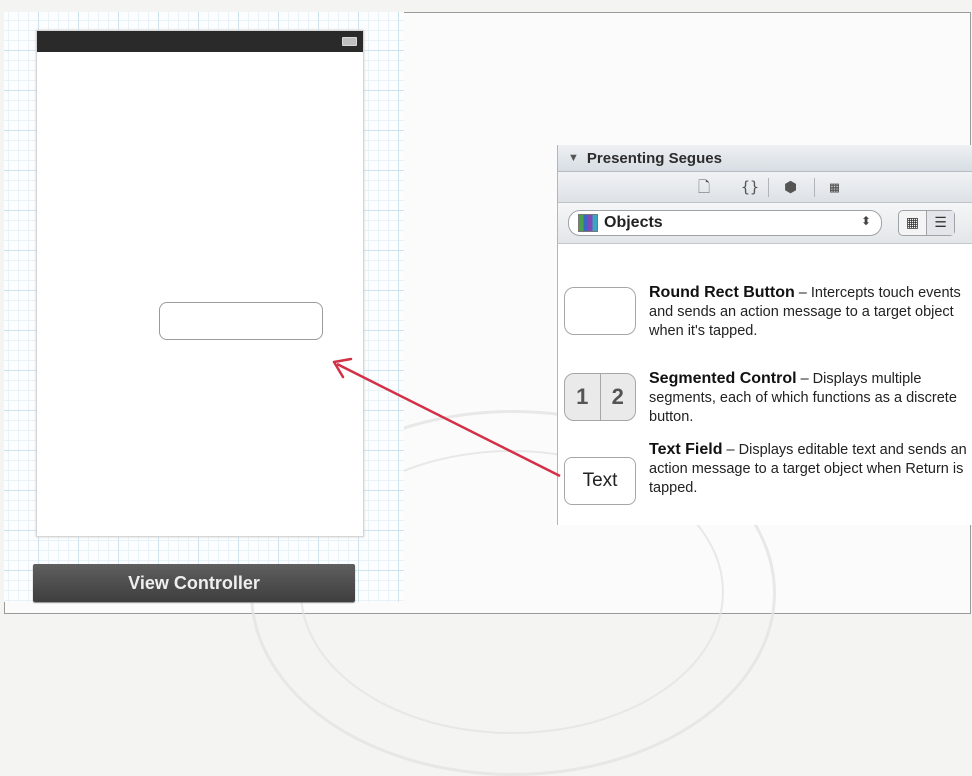 The image size is (972, 776). I want to click on drag-arrow-overlay, so click(446, 417).